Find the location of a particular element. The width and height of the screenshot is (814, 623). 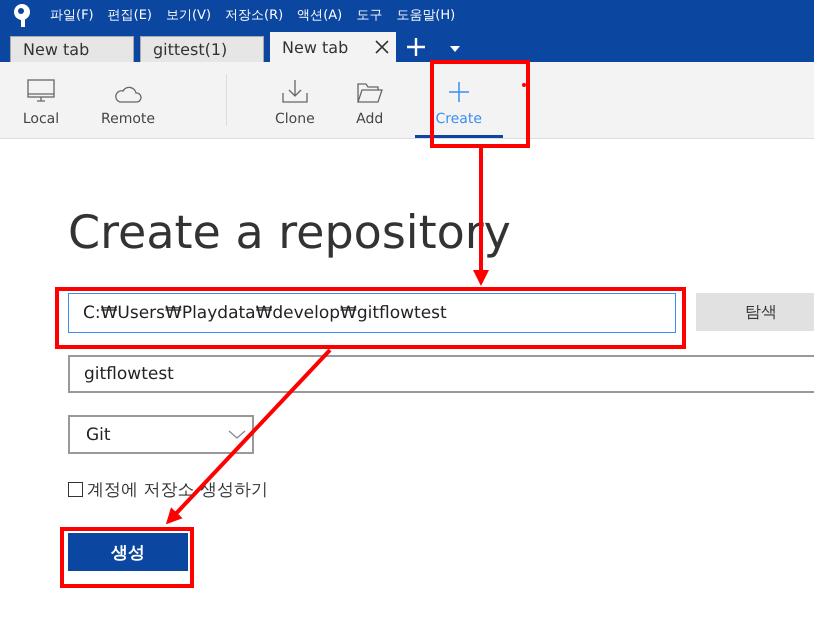

cloud-icon is located at coordinates (128, 94).